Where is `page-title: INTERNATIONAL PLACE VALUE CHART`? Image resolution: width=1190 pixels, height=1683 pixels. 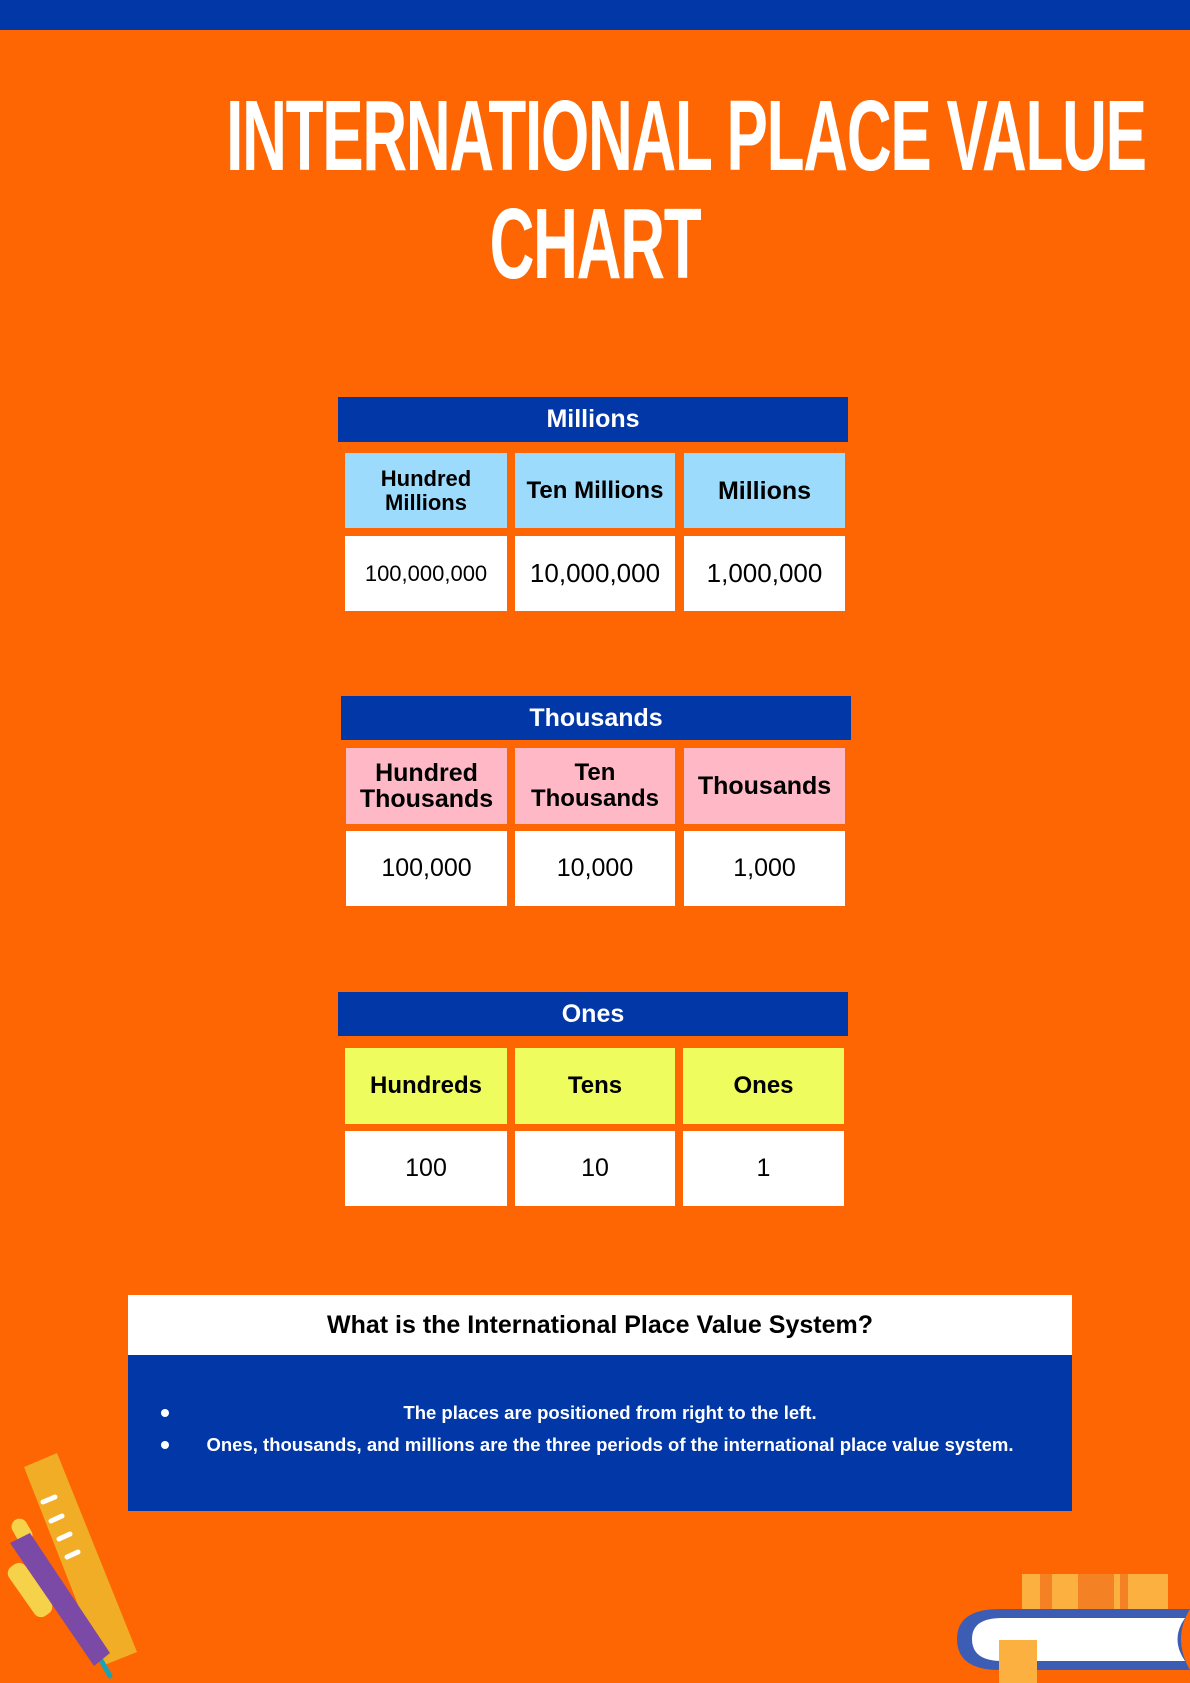 page-title: INTERNATIONAL PLACE VALUE CHART is located at coordinates (686, 190).